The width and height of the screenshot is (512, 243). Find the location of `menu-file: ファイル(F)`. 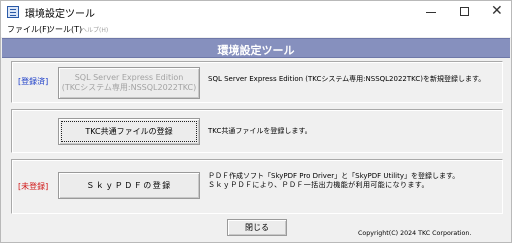

menu-file: ファイル(F) is located at coordinates (28, 29).